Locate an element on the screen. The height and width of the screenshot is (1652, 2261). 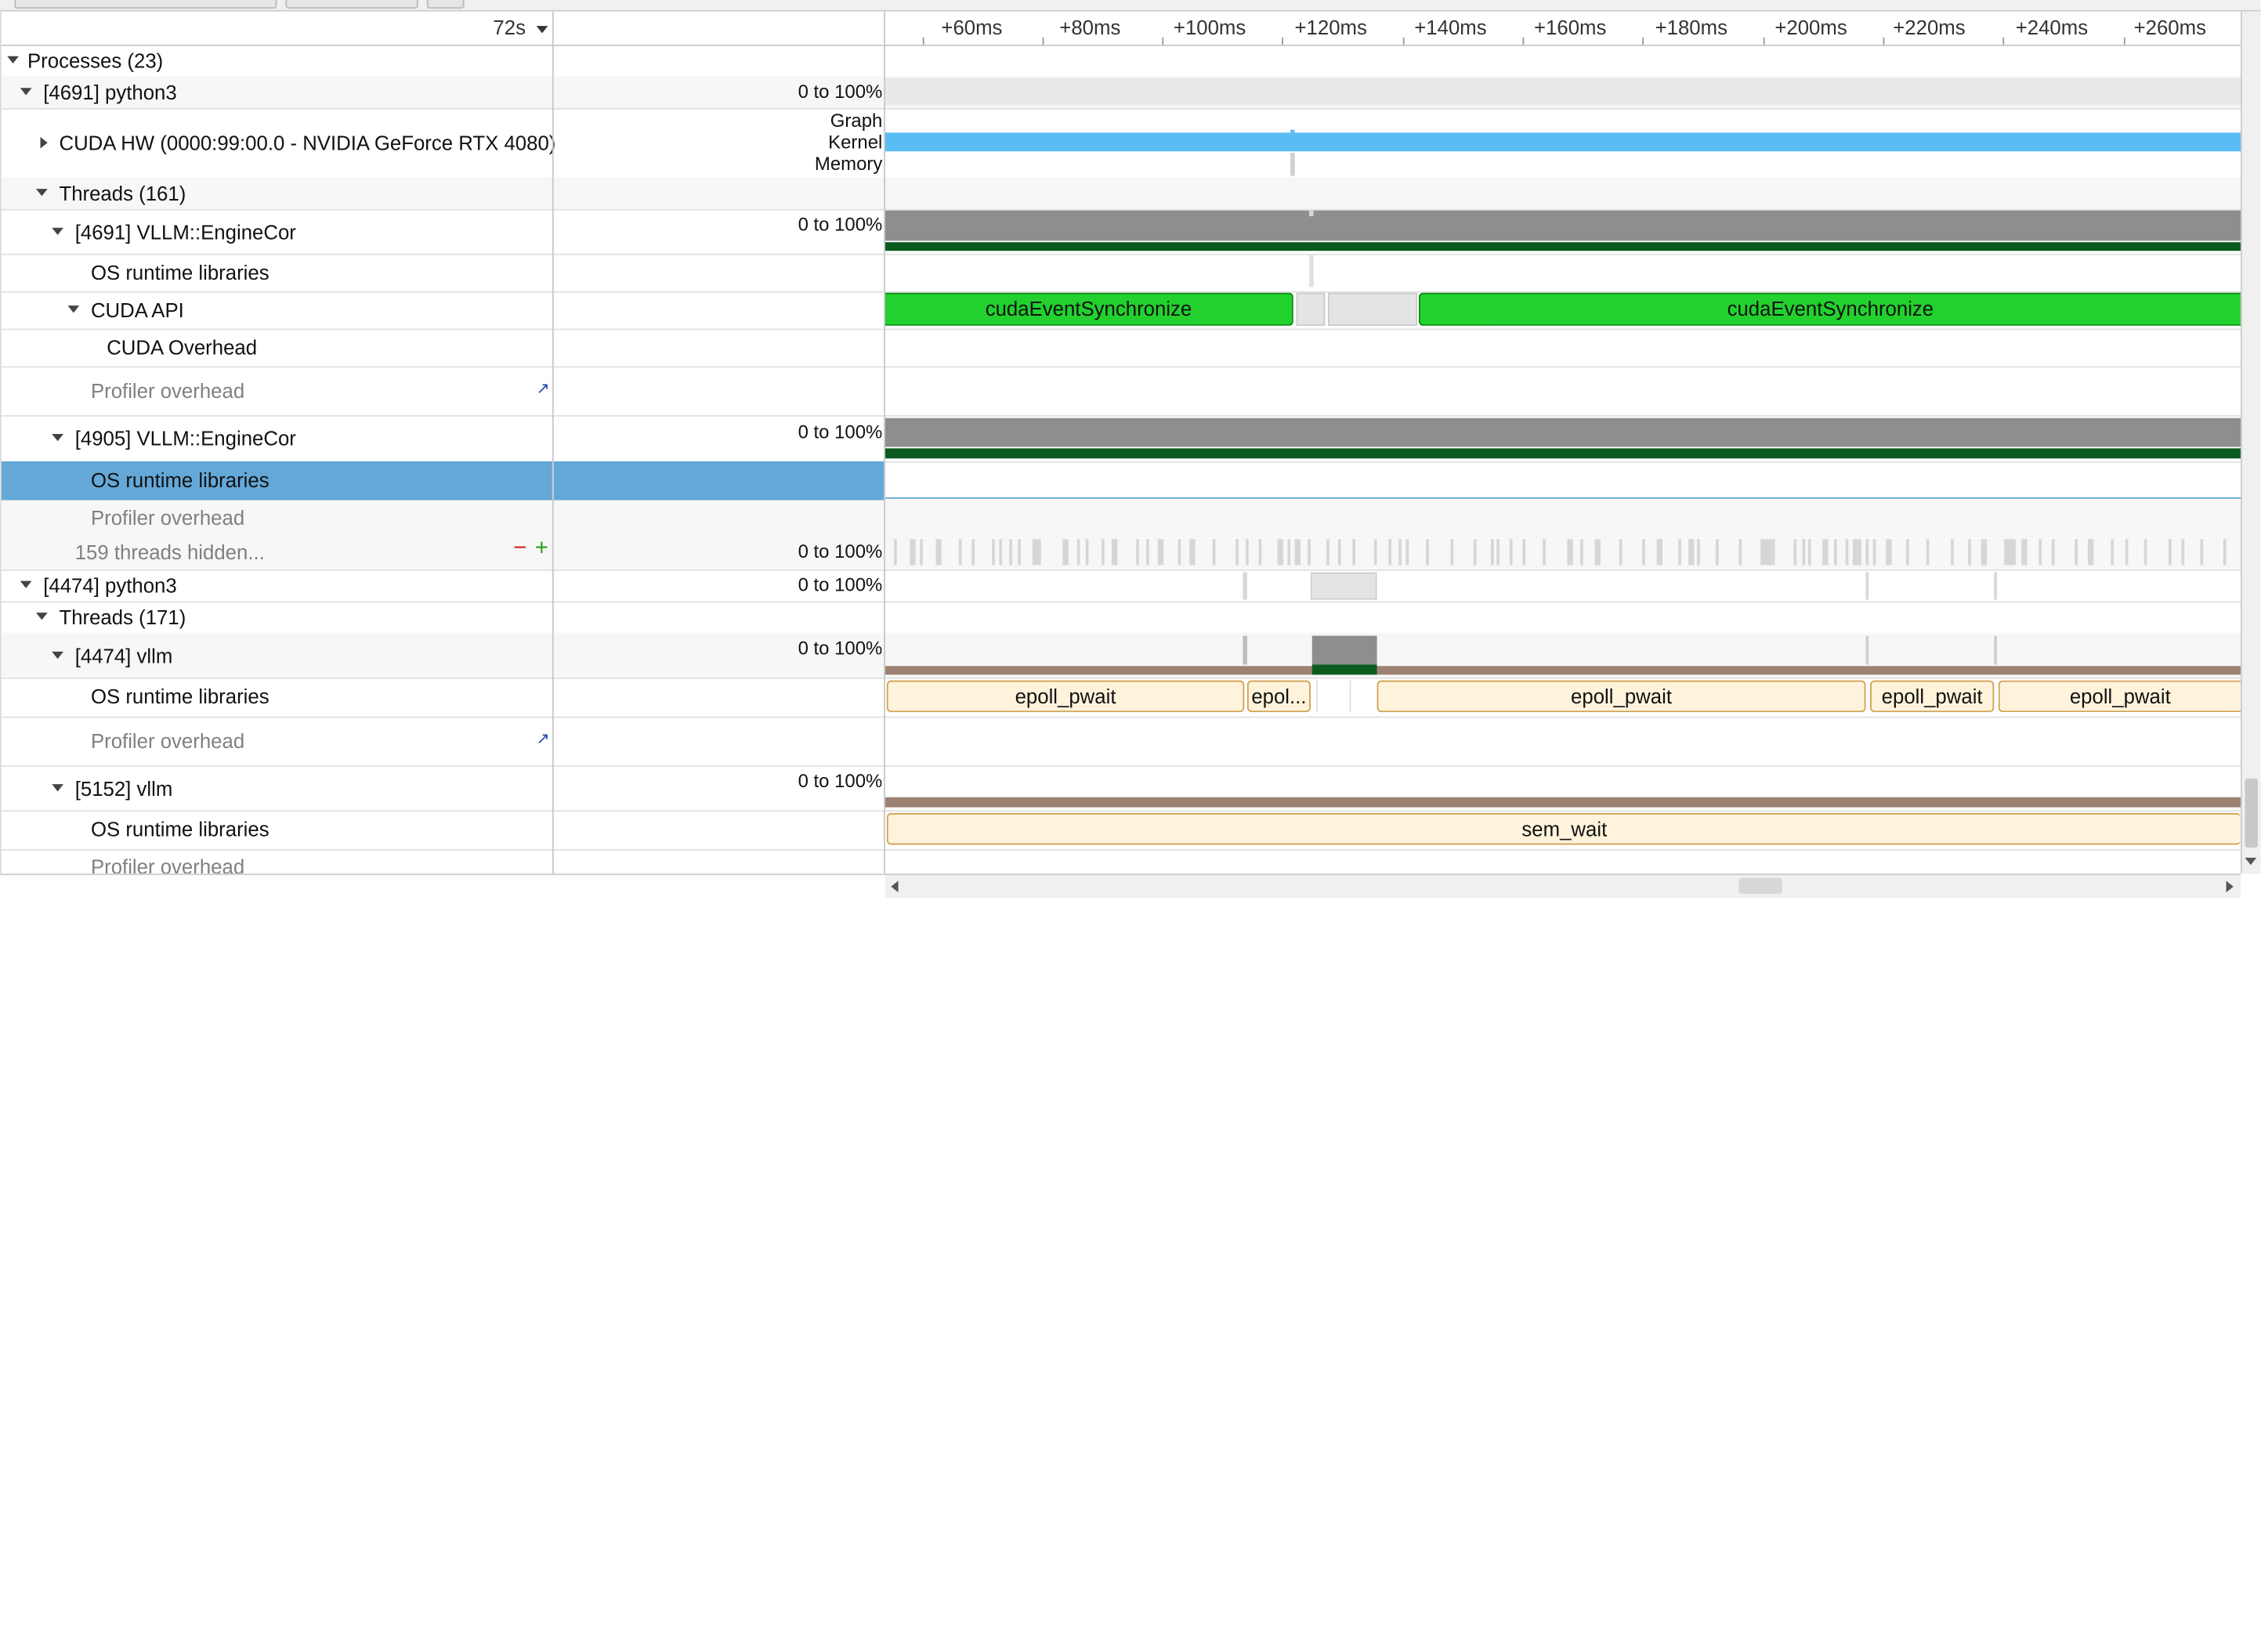
horizontal-scroll-thumb is located at coordinates (1760, 886).